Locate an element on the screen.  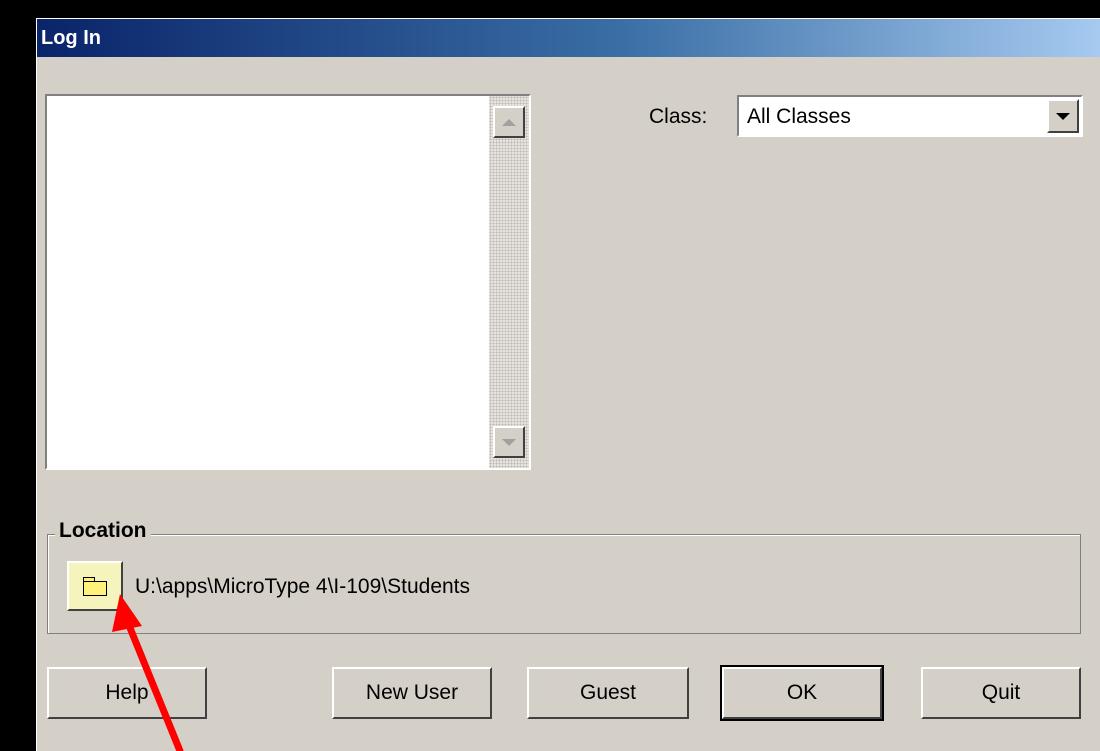
class-label: Class: is located at coordinates (678, 116).